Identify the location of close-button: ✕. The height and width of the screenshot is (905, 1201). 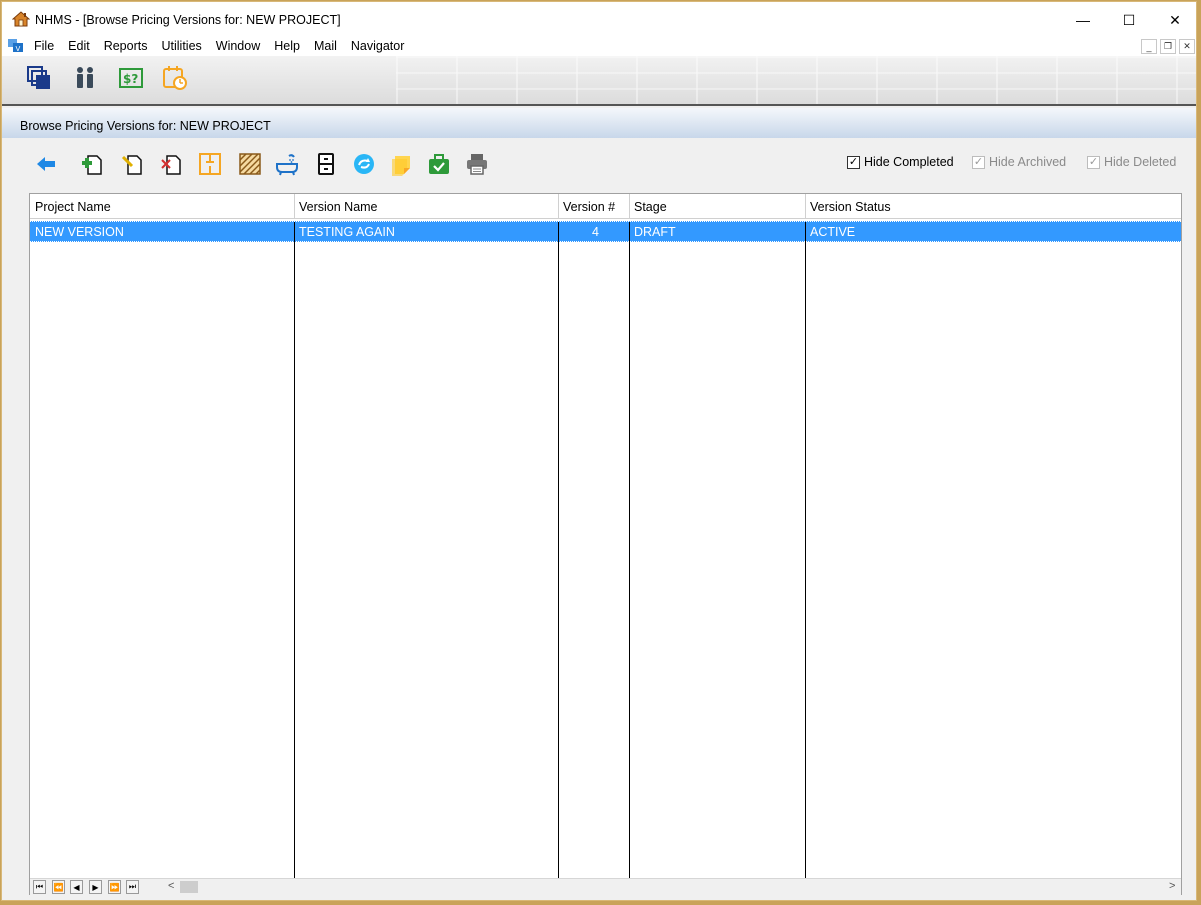
(1175, 20).